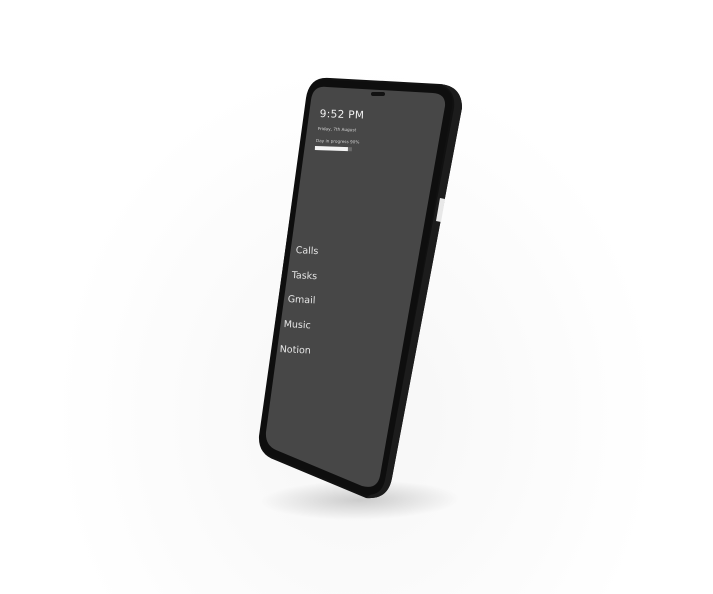 The image size is (713, 594). I want to click on day-progress-fill, so click(331, 149).